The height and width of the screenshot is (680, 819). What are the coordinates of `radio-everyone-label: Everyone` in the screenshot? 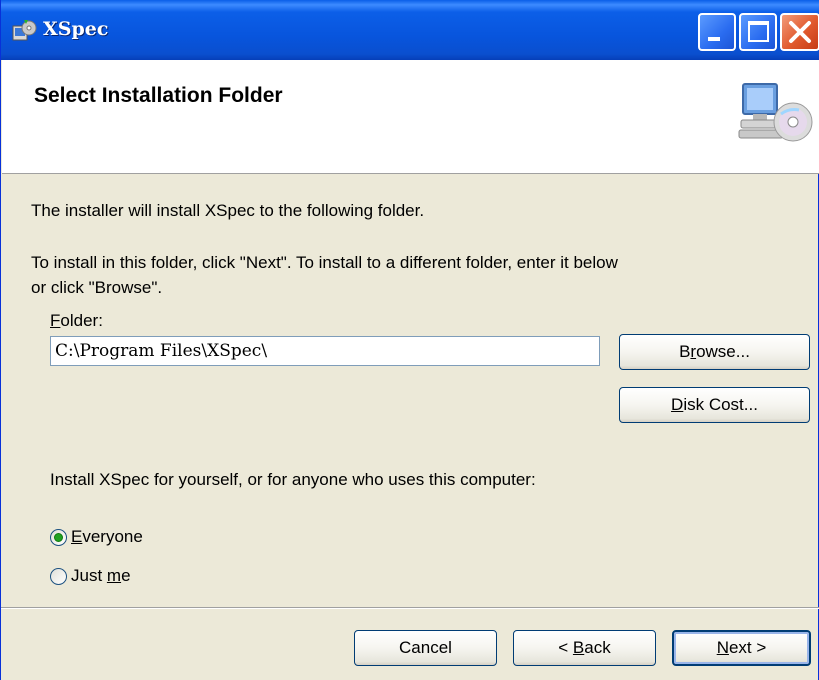 It's located at (107, 536).